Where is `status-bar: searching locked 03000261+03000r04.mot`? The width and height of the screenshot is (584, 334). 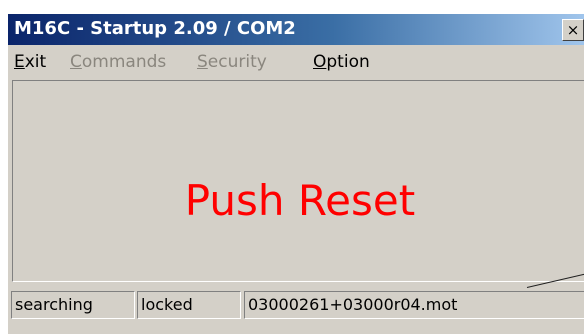 status-bar: searching locked 03000261+03000r04.mot is located at coordinates (296, 306).